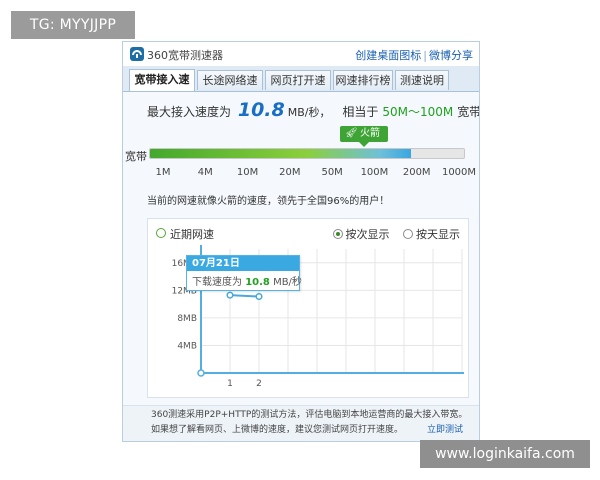 Image resolution: width=600 pixels, height=480 pixels. Describe the element at coordinates (360, 112) in the screenshot. I see `equivalent-prefix: 相当于` at that location.